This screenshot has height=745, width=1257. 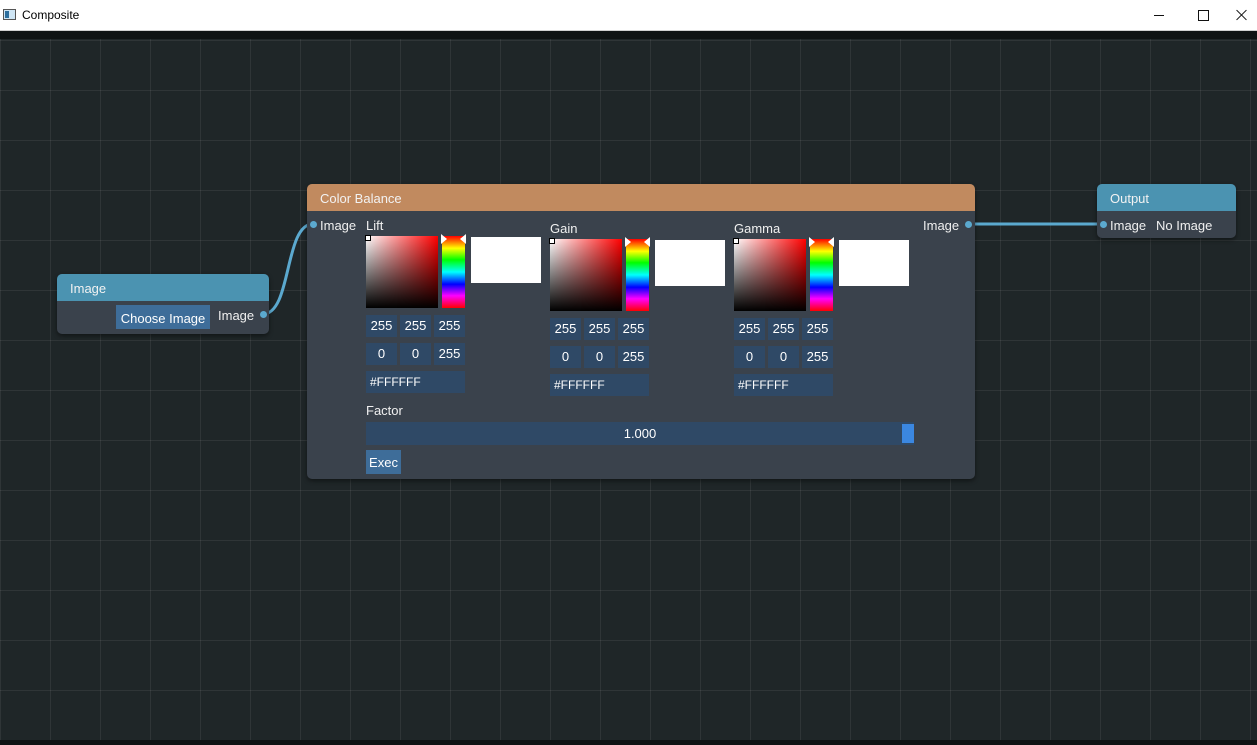 I want to click on close-icon, so click(x=1242, y=15).